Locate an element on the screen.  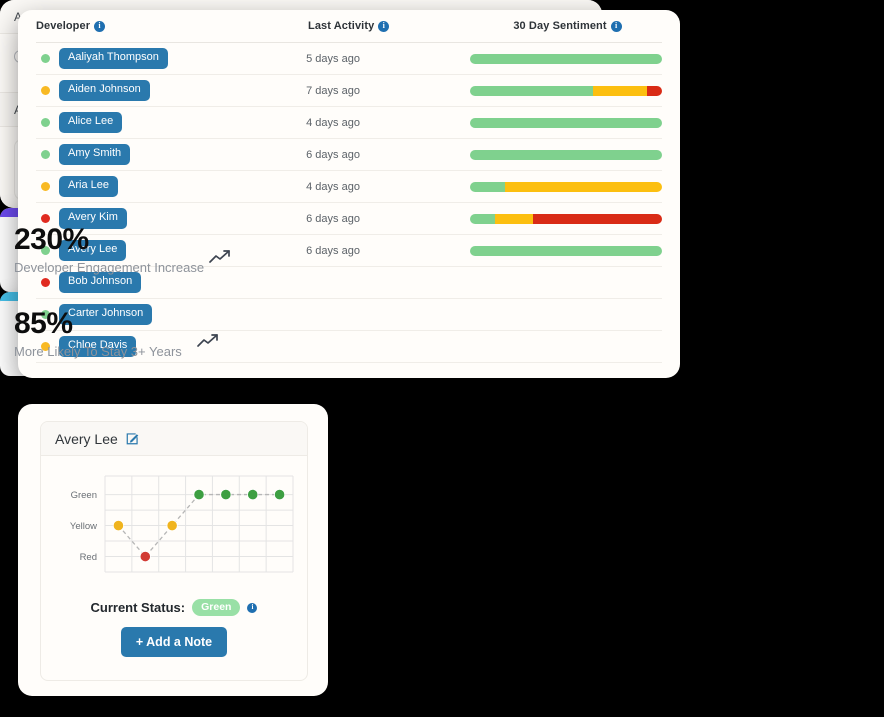
kpi-retention-value: 85% is located at coordinates (43, 323).